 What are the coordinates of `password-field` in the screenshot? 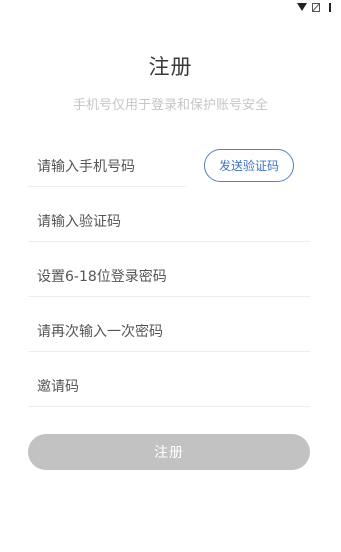 It's located at (169, 277).